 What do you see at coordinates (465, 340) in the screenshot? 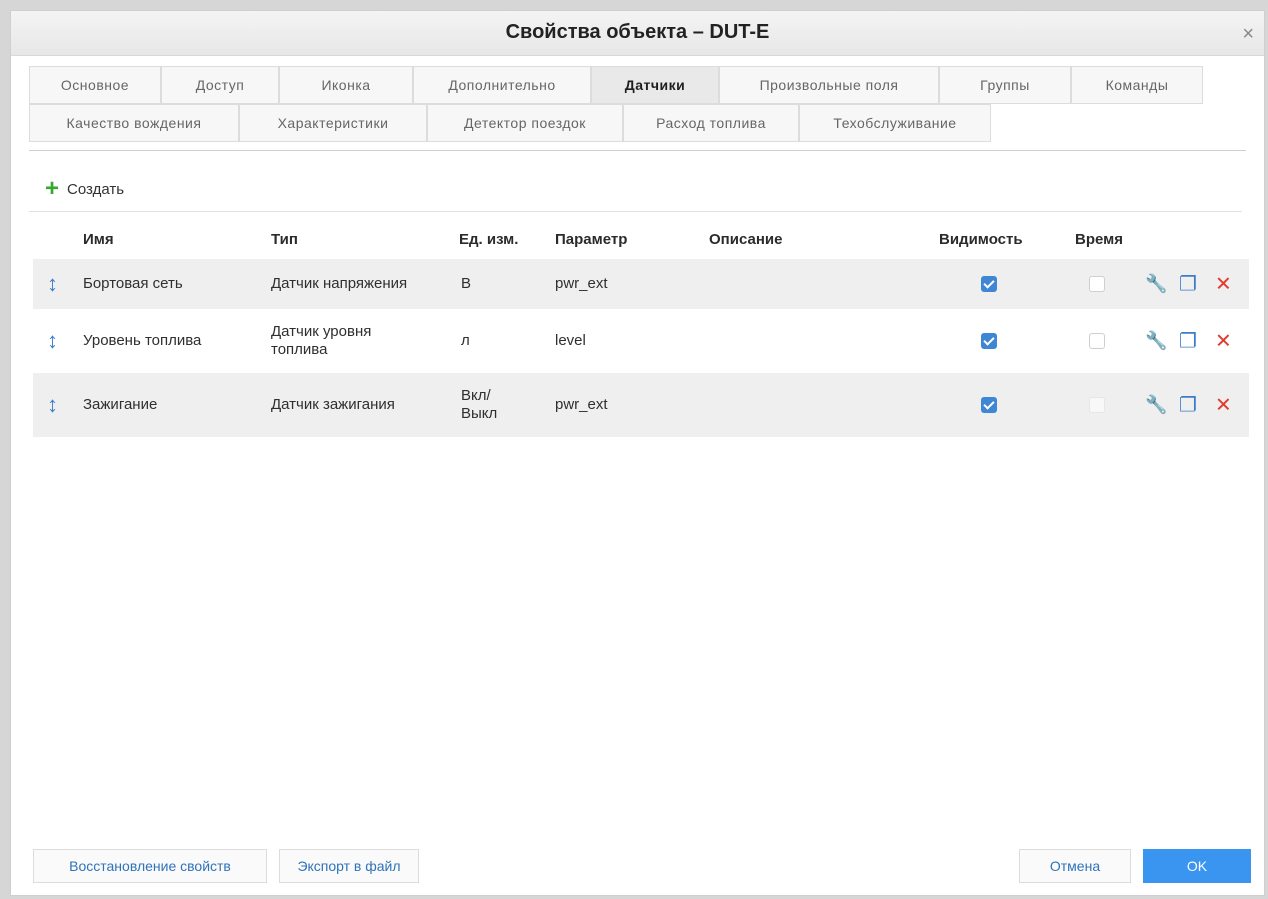
I see `sensor-unit: л` at bounding box center [465, 340].